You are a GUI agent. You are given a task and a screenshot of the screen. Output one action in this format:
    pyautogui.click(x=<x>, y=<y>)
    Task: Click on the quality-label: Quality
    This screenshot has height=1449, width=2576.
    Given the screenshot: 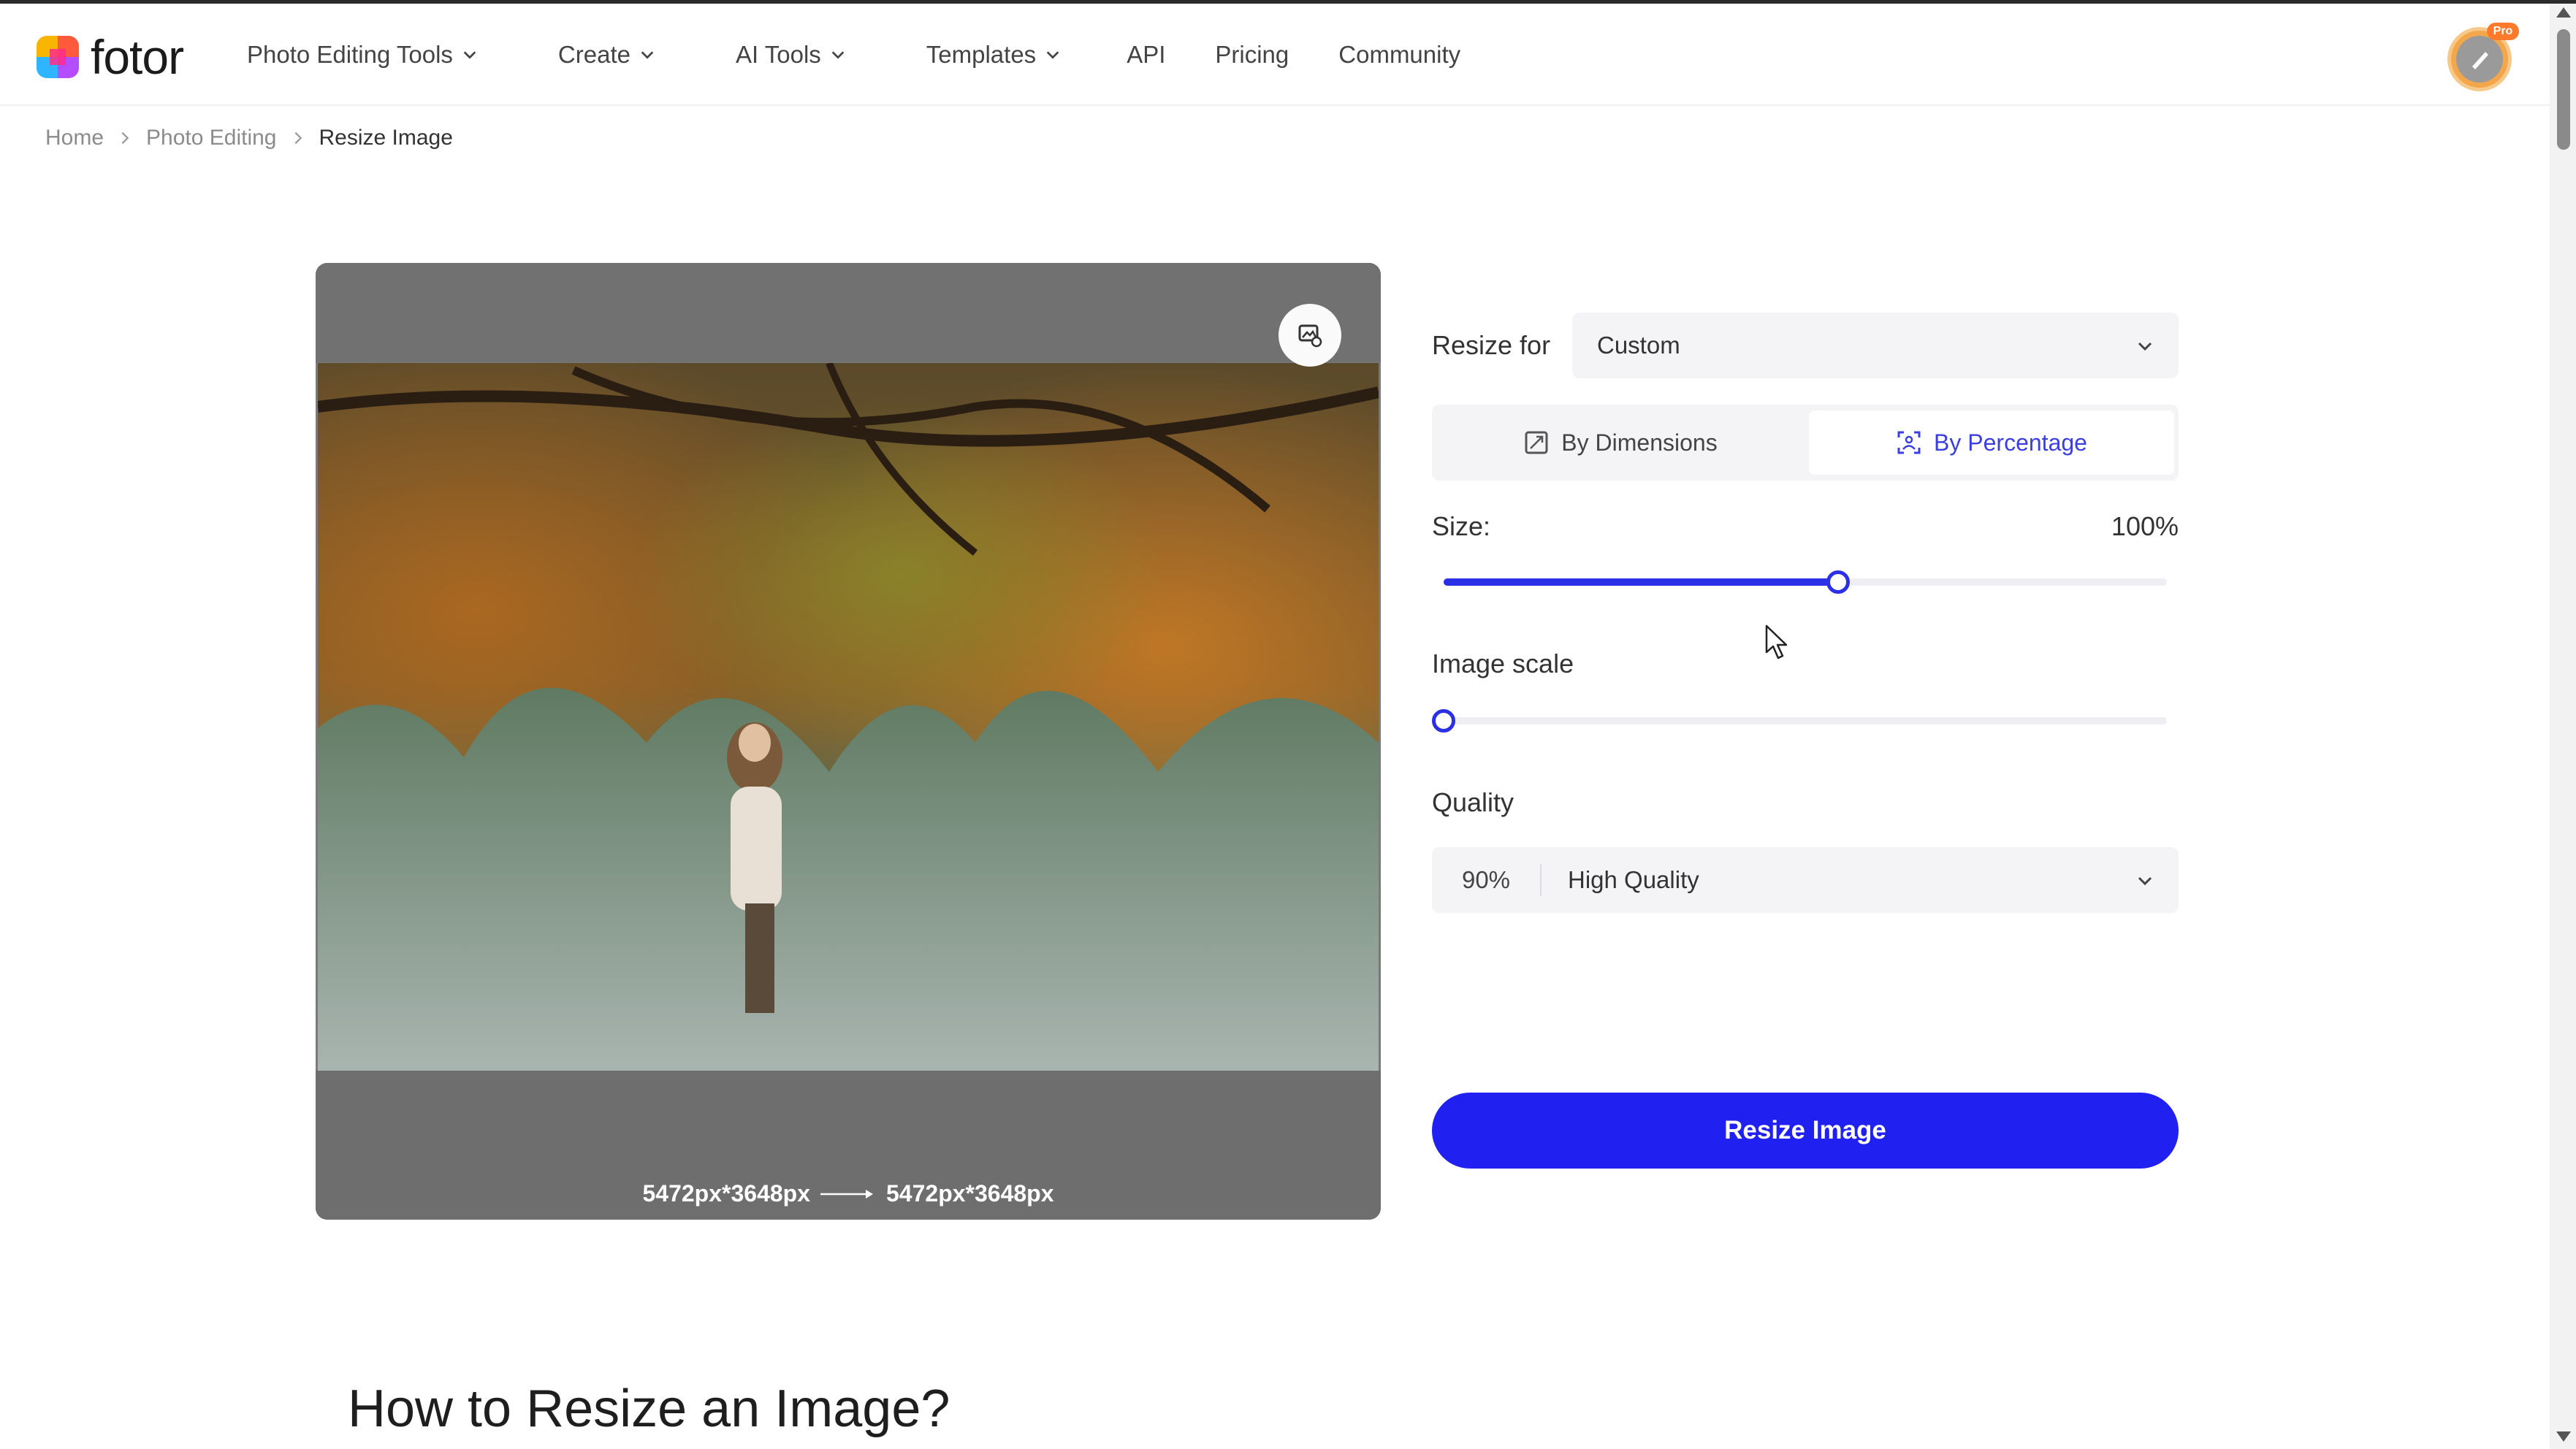 What is the action you would take?
    pyautogui.click(x=1473, y=802)
    